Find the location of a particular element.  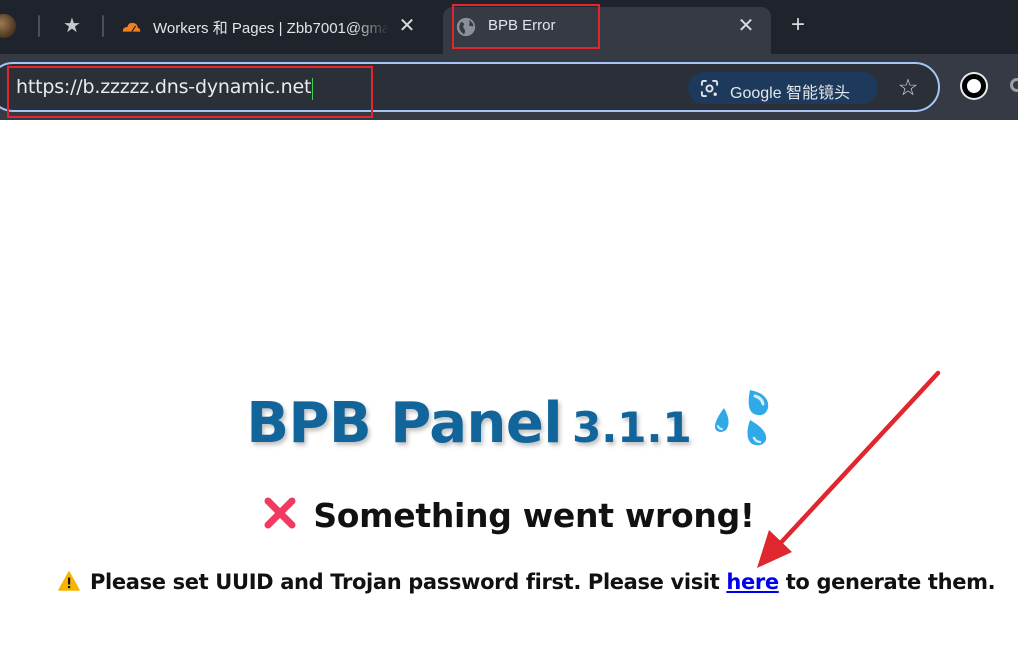

pinned-star-icon: ★ is located at coordinates (72, 26).